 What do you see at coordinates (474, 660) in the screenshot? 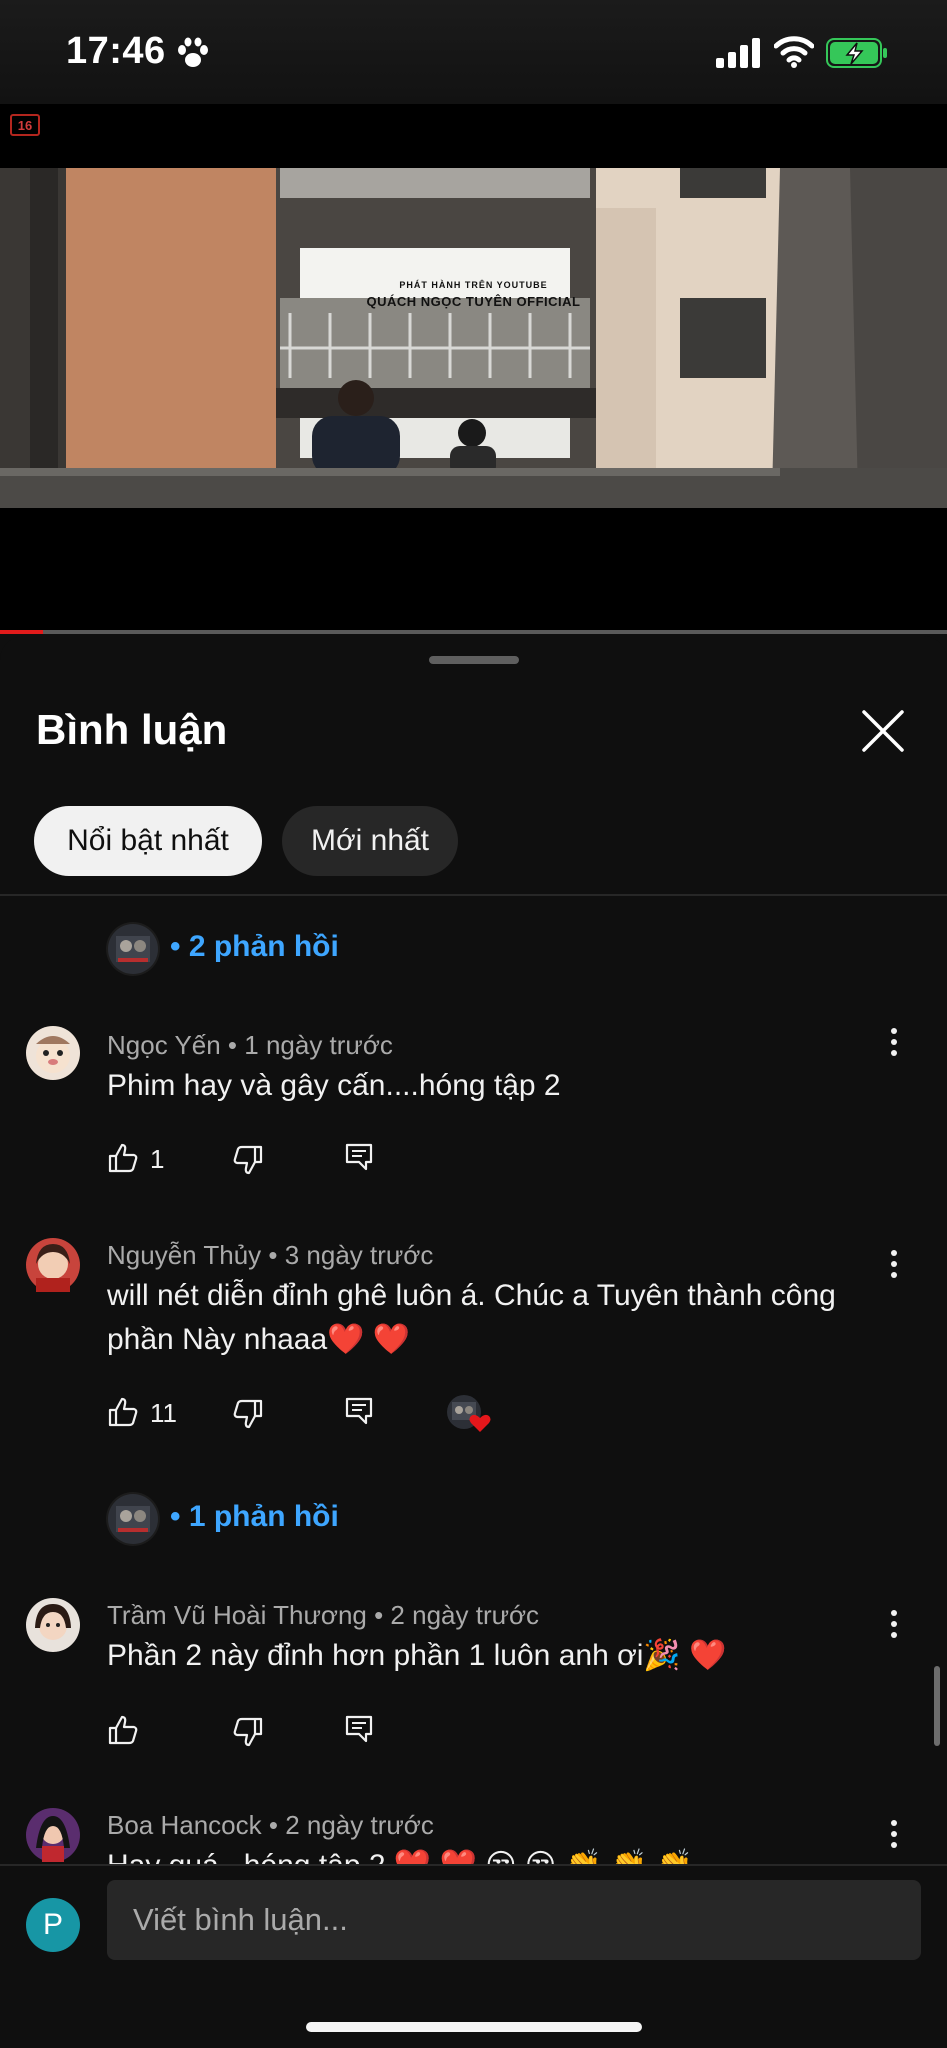
I see `sheet-drag-handle` at bounding box center [474, 660].